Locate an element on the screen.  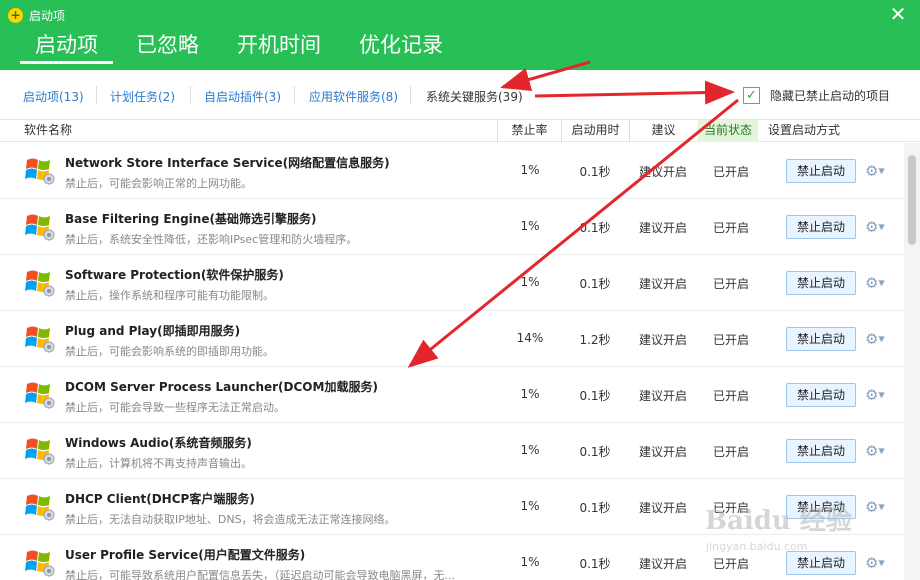
service-name: Plug and Play(即插即用服务) is located at coordinates (153, 331).